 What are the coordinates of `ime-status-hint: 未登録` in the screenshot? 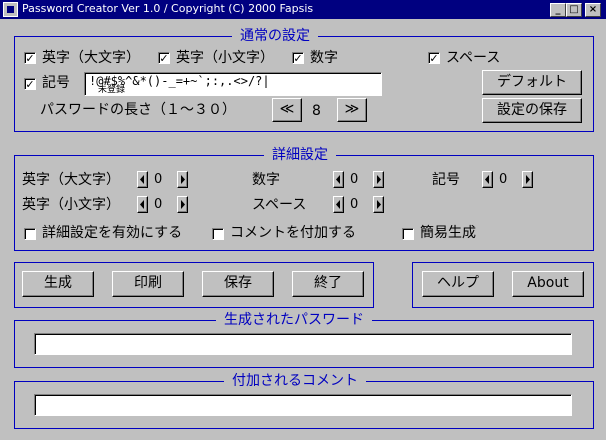 It's located at (112, 90).